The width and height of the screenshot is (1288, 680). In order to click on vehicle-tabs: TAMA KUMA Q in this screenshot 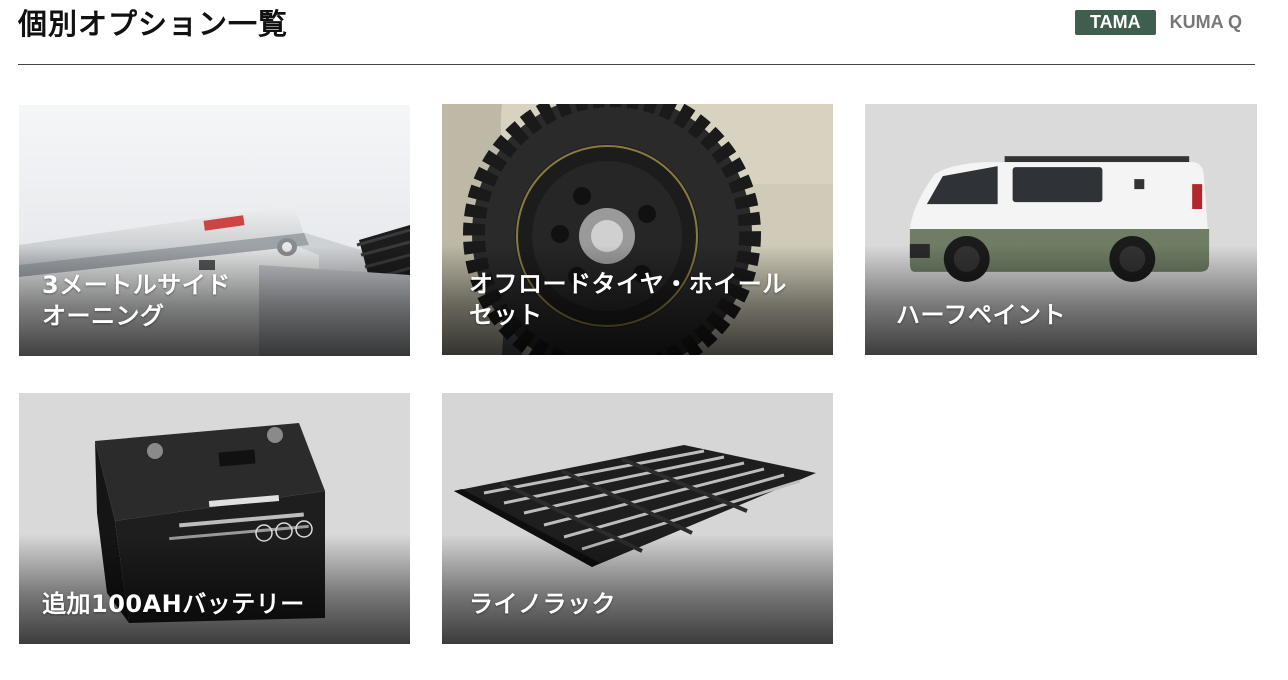, I will do `click(1159, 22)`.